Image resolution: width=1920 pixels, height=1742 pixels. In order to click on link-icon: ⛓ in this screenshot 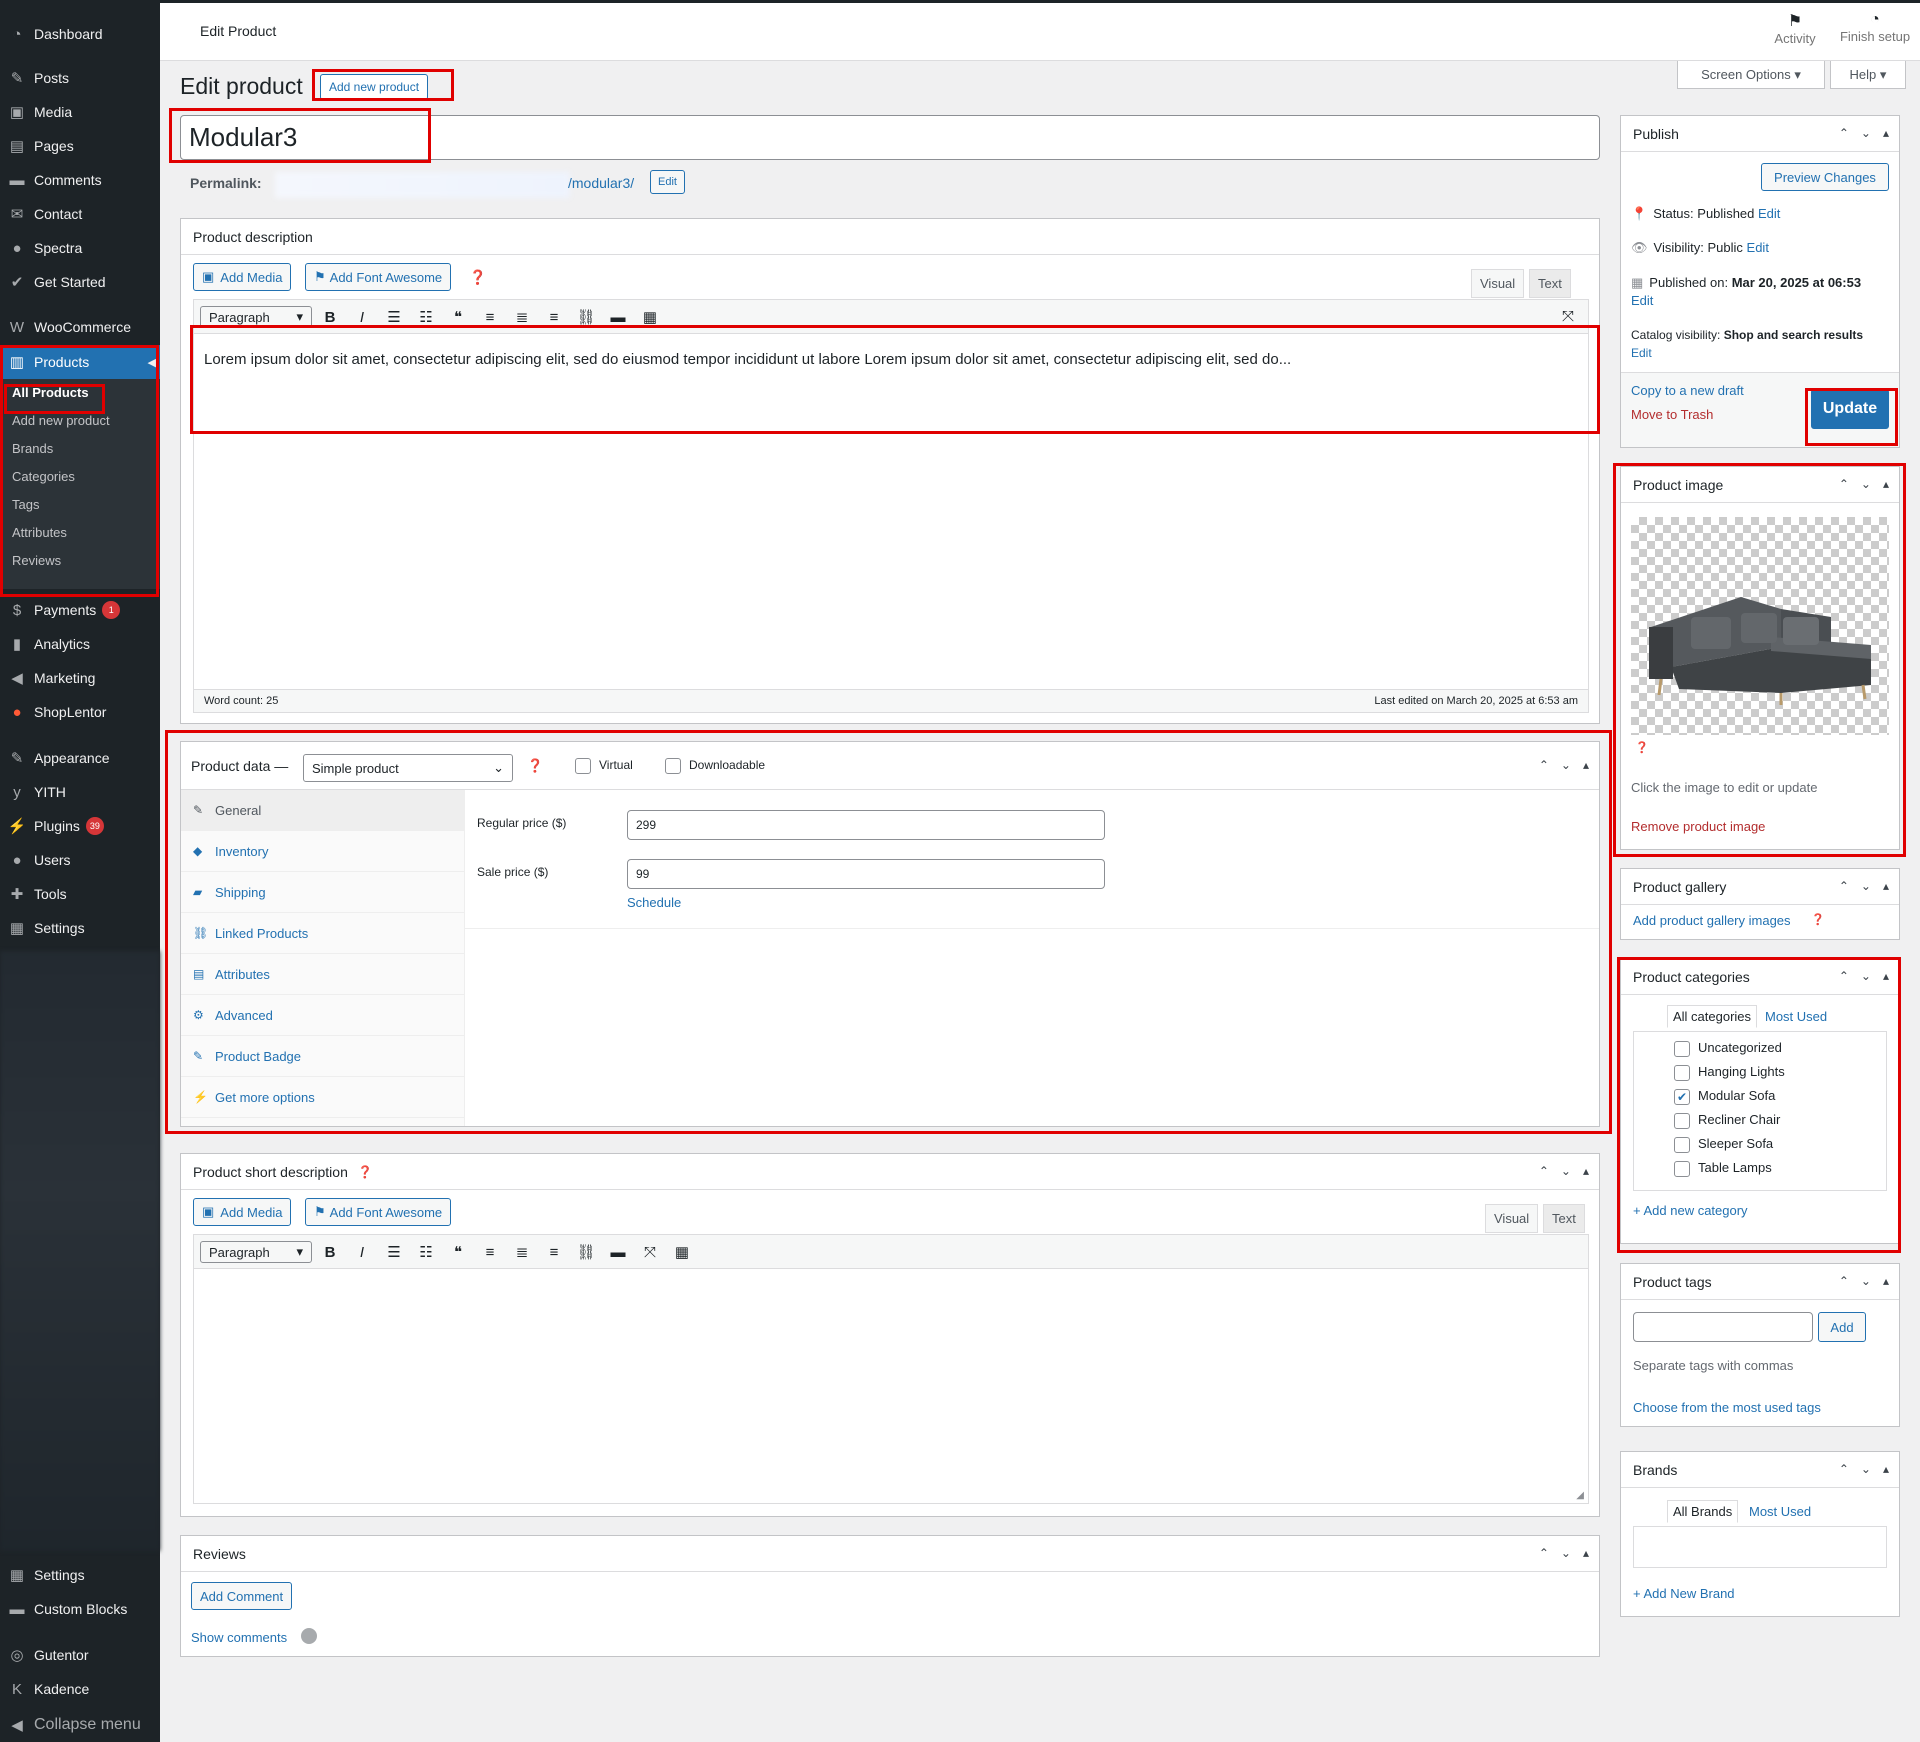, I will do `click(586, 317)`.